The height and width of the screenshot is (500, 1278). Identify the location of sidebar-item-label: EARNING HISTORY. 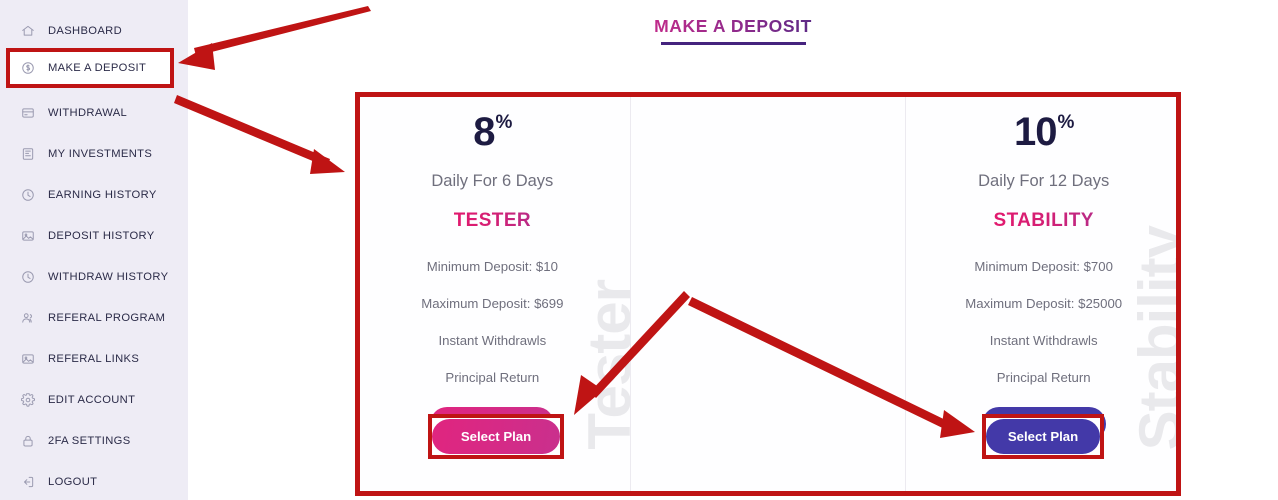
(102, 194).